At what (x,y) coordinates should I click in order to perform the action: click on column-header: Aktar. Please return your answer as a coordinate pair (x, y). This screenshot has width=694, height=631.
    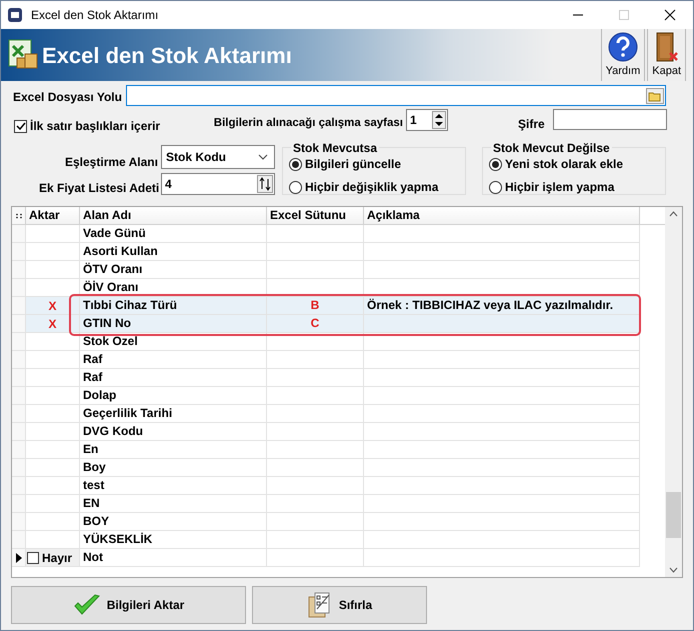
    Looking at the image, I should click on (53, 215).